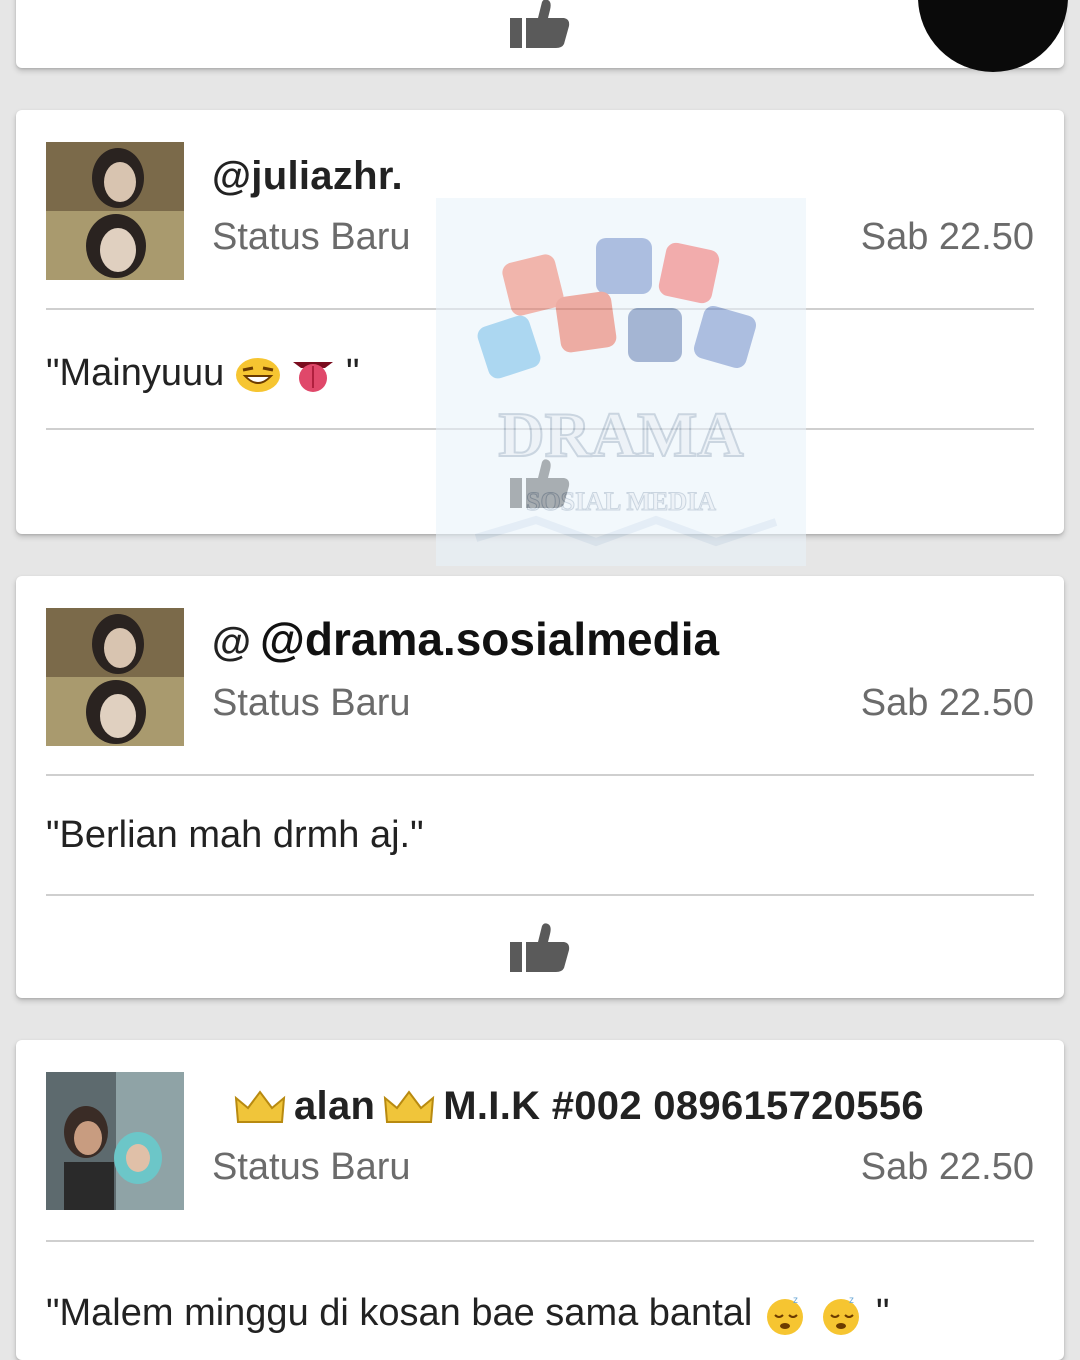  I want to click on post-text: "Berlian mah drmh aj.", so click(235, 835).